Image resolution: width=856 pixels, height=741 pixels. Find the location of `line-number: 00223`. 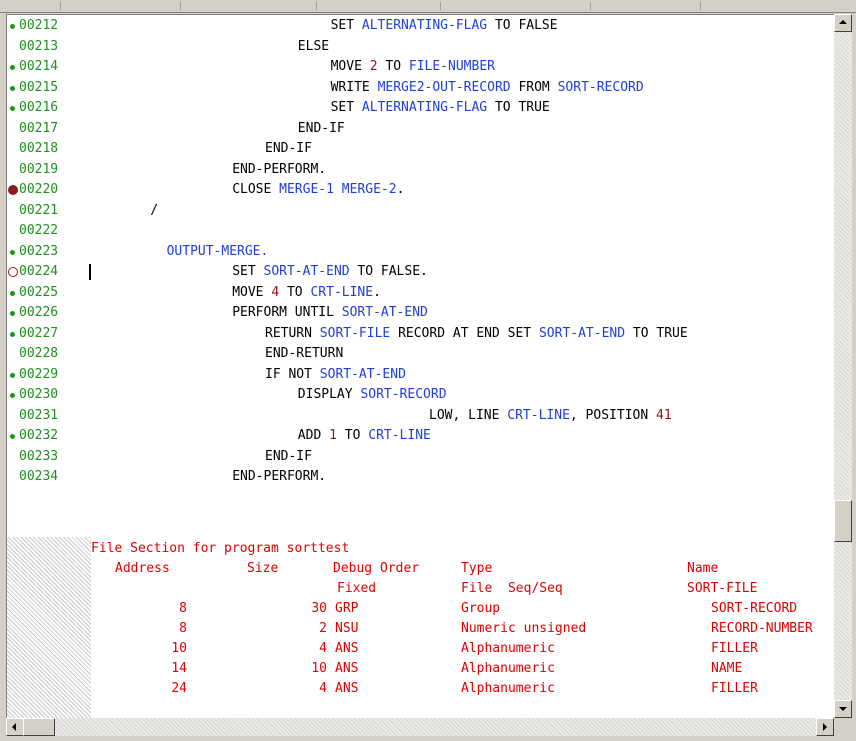

line-number: 00223 is located at coordinates (39, 251).